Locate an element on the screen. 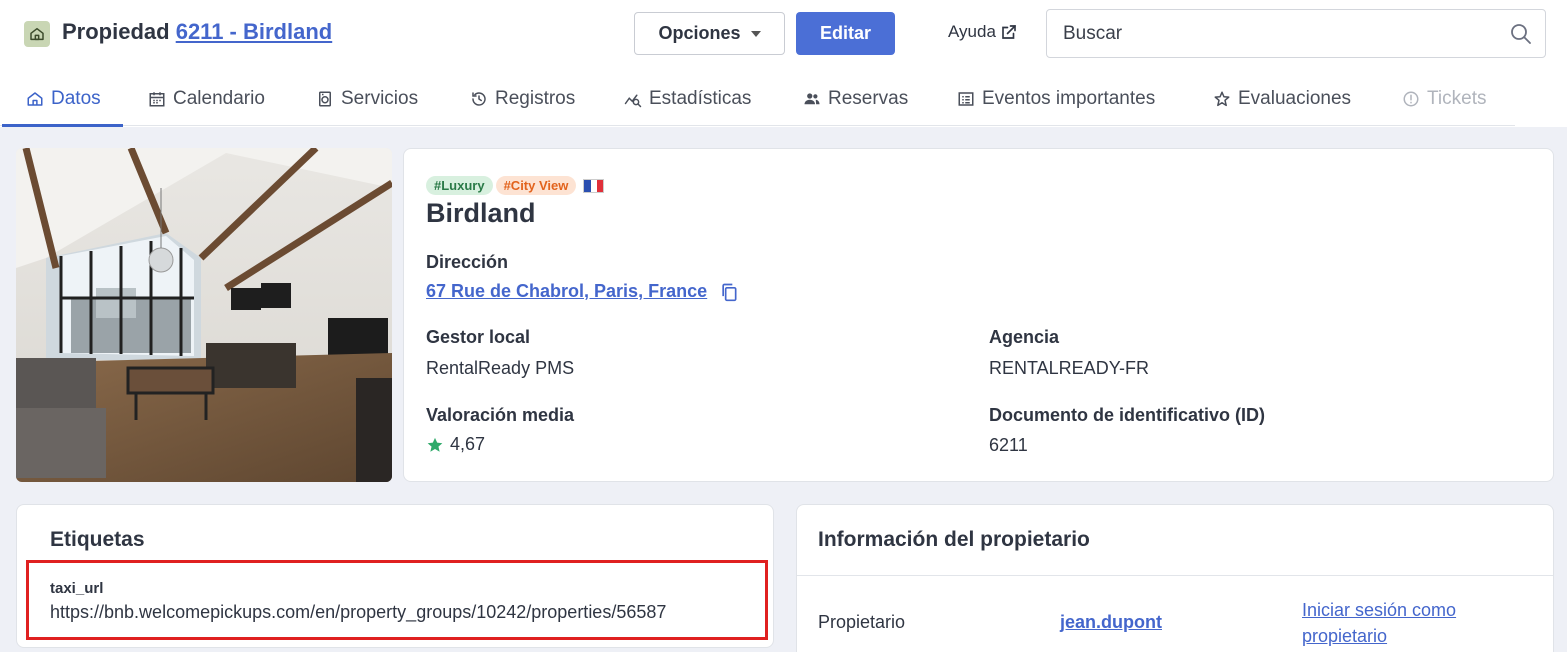  divider is located at coordinates (1175, 575).